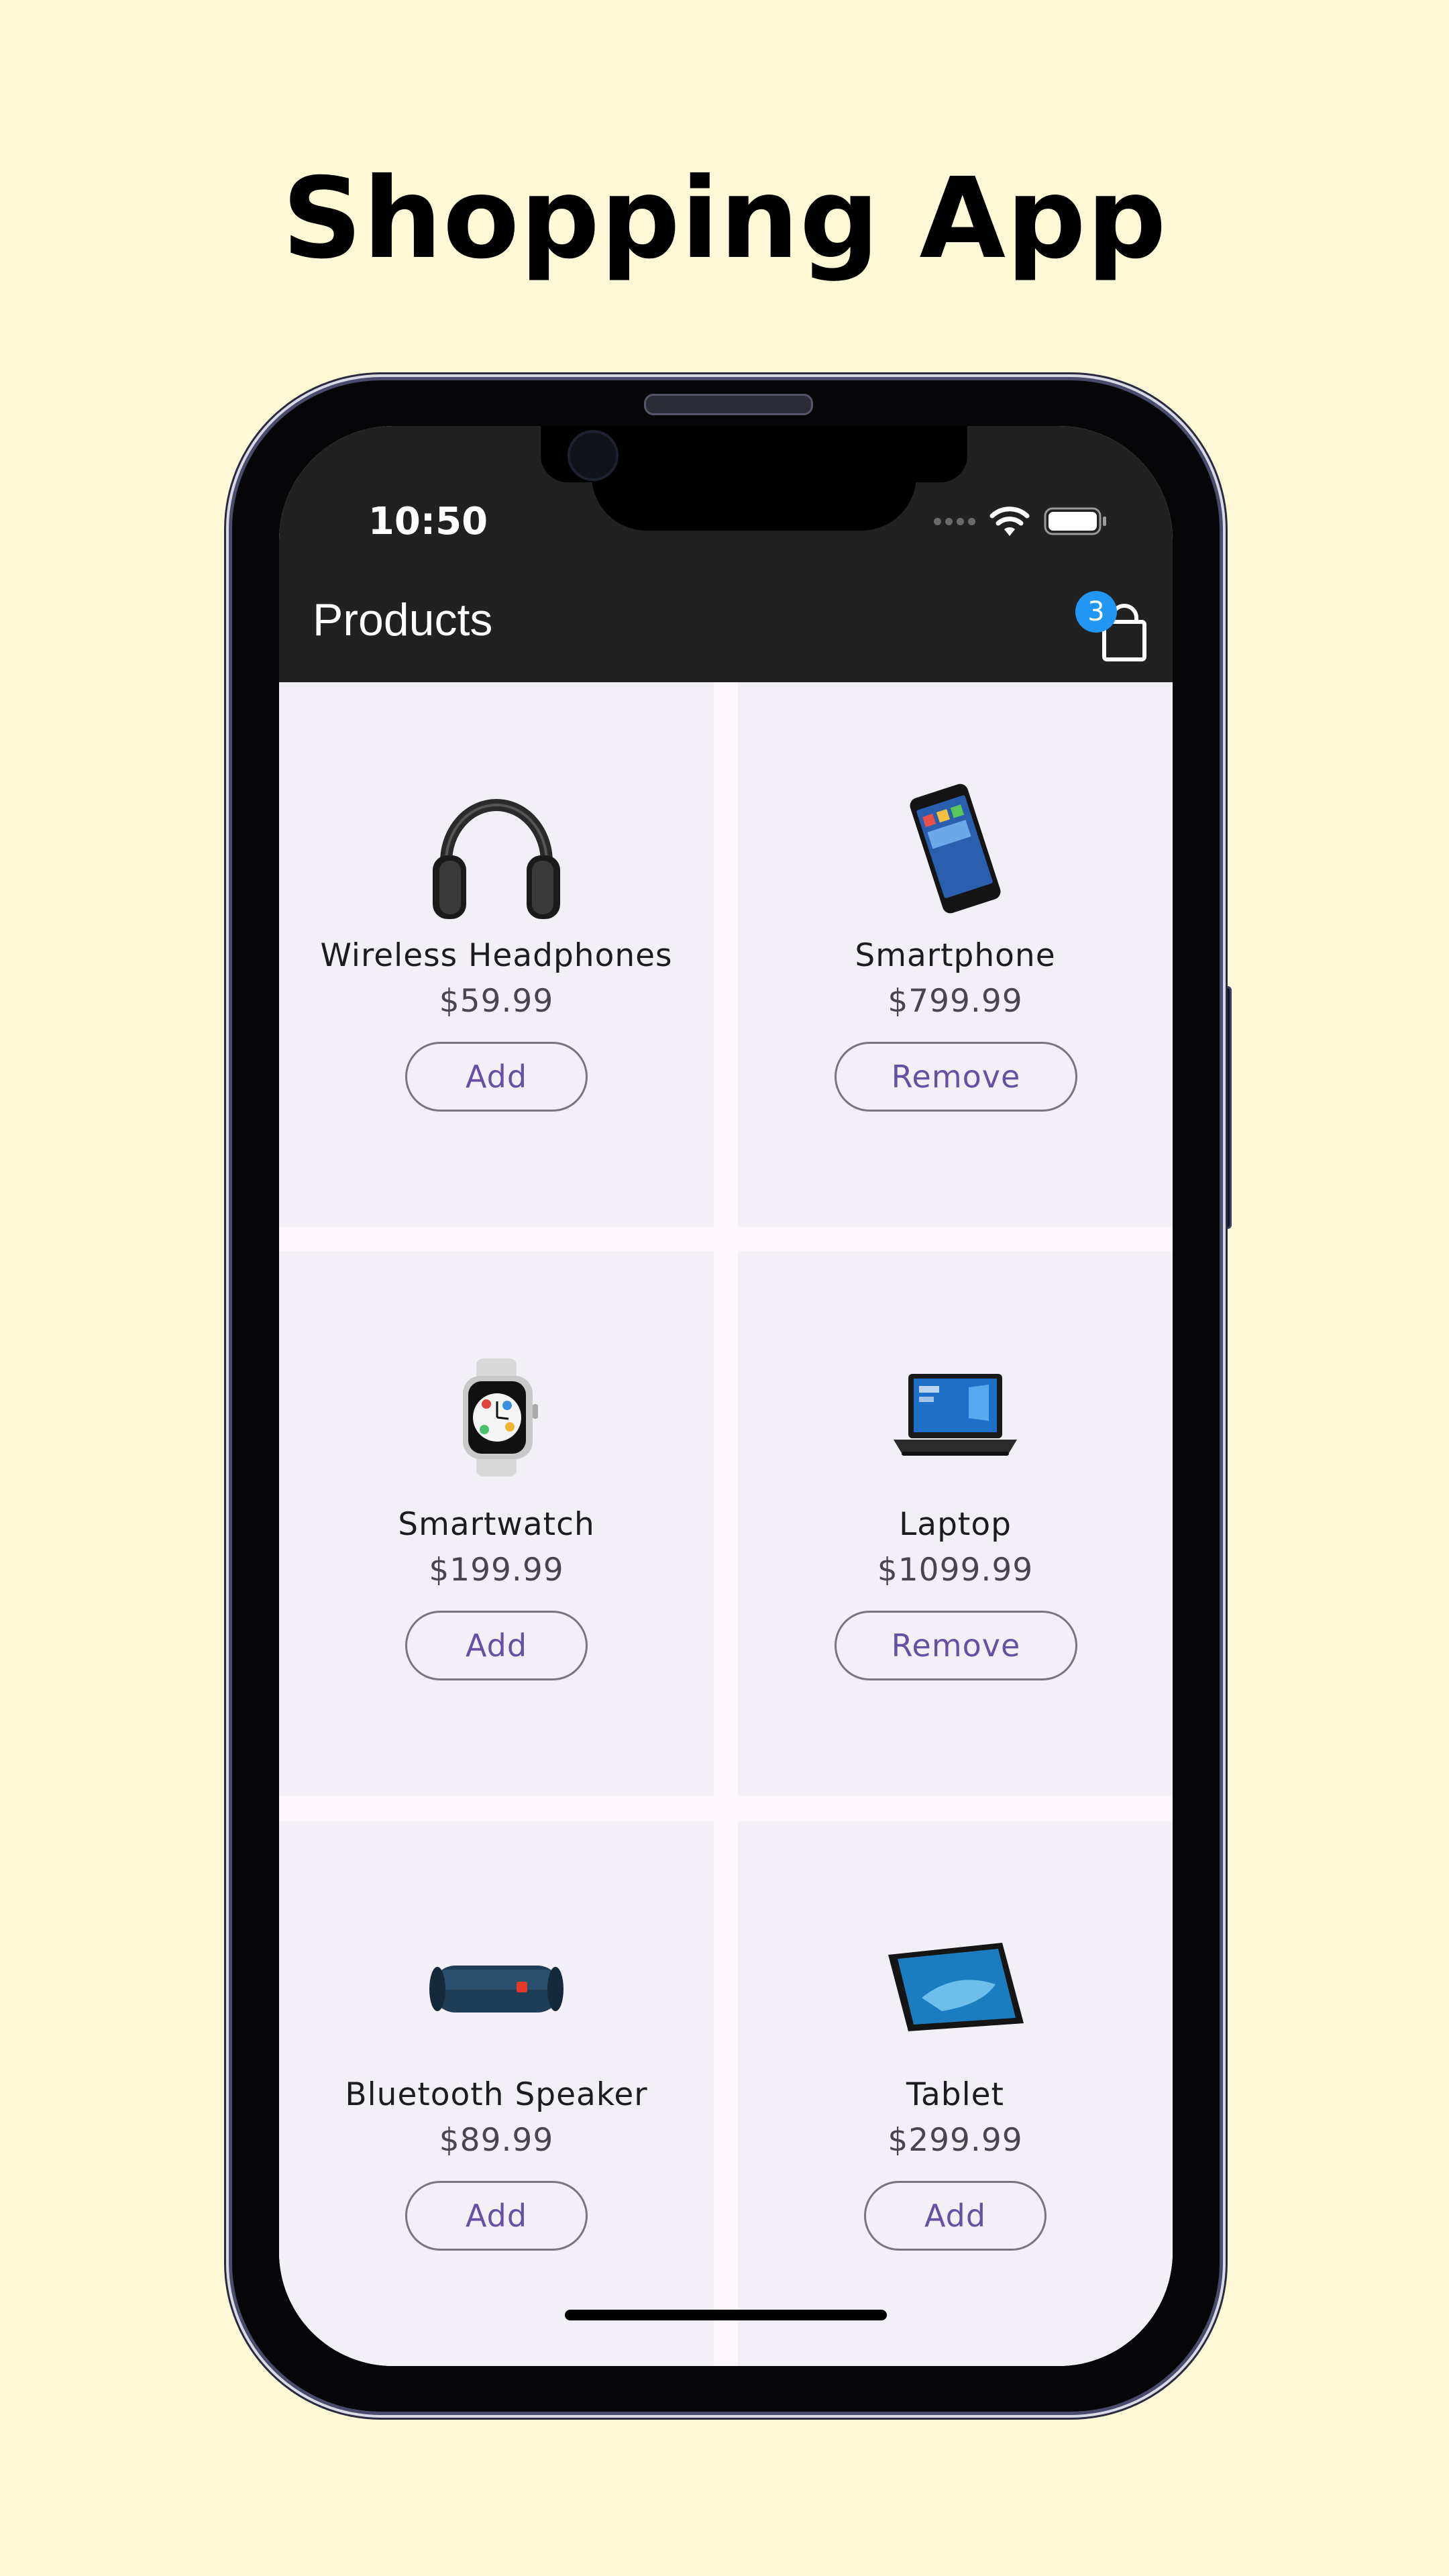  Describe the element at coordinates (955, 2140) in the screenshot. I see `product-price: $299.99` at that location.